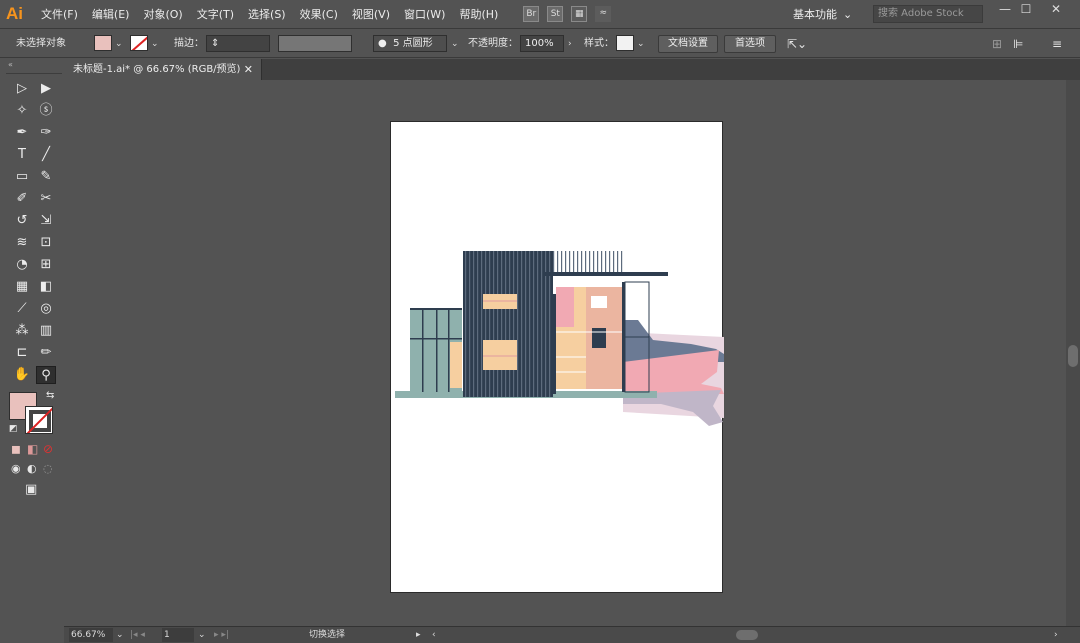  What do you see at coordinates (22, 375) in the screenshot?
I see `hand-tool: ✋` at bounding box center [22, 375].